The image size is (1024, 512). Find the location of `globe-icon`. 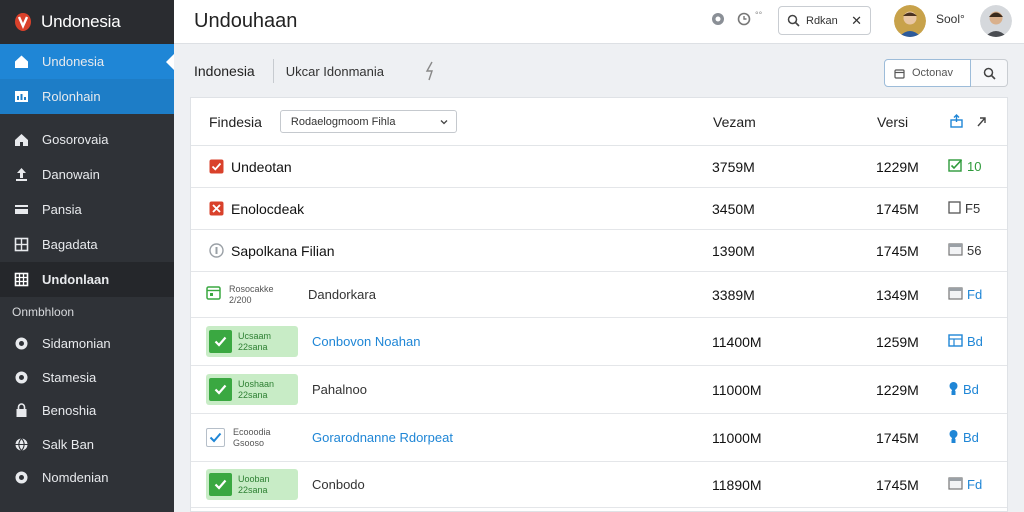

globe-icon is located at coordinates (21, 444).